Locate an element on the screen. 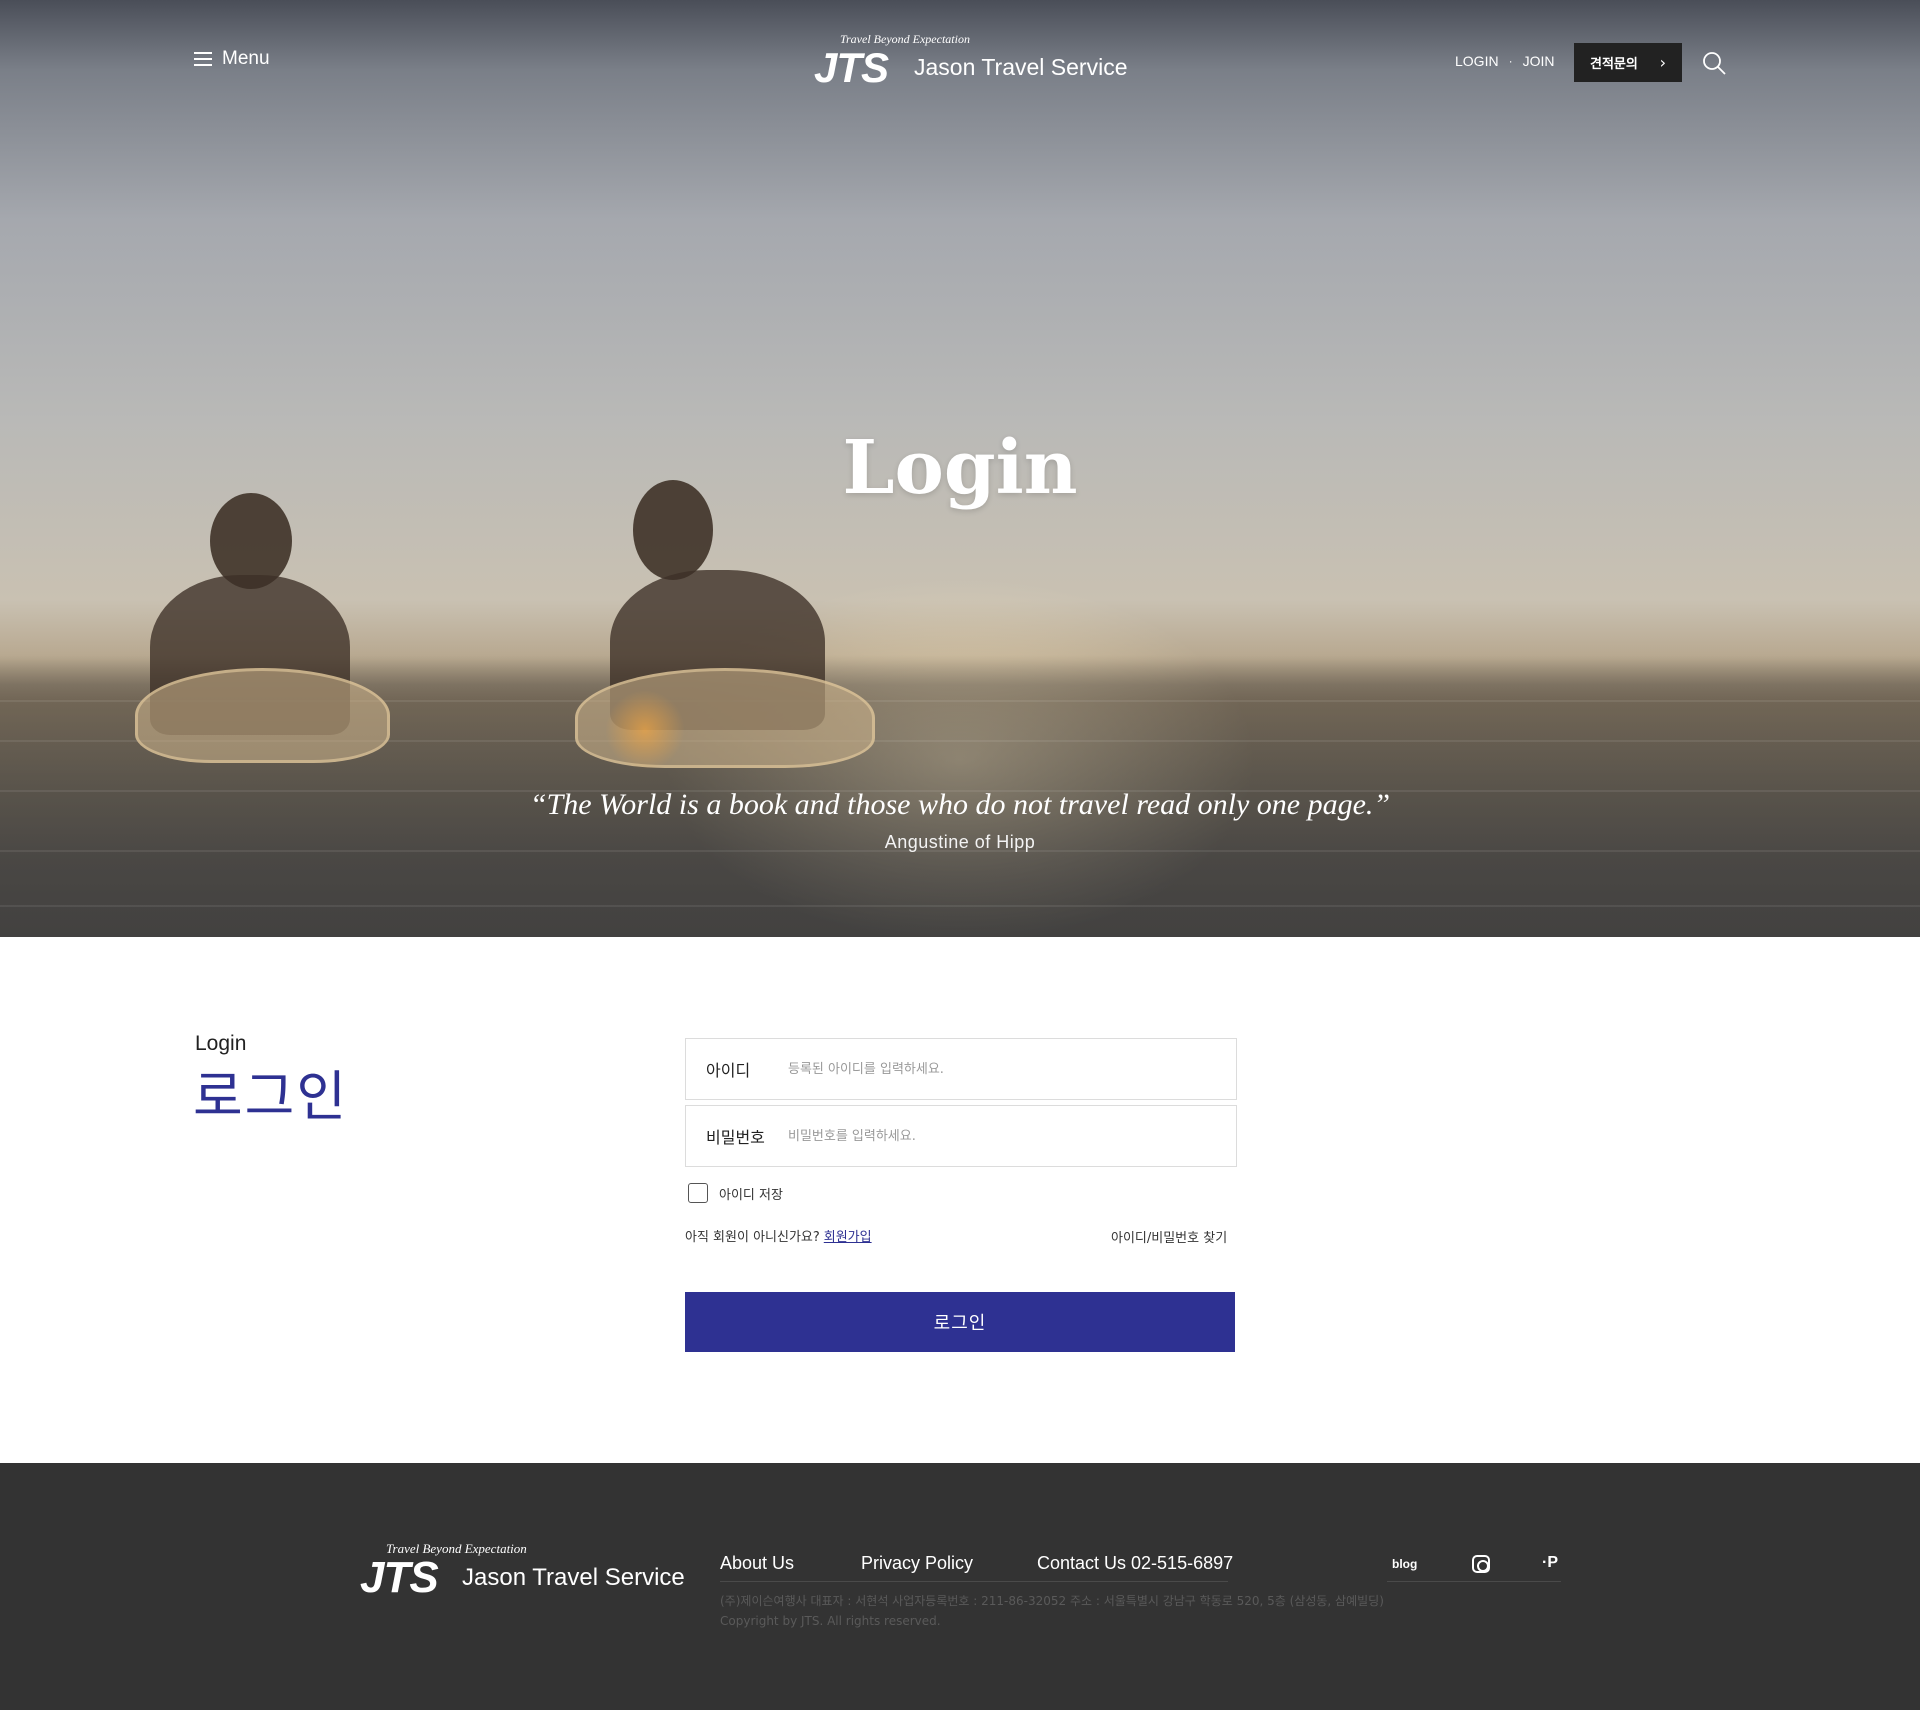  password-label: 비밀번호 is located at coordinates (735, 1137).